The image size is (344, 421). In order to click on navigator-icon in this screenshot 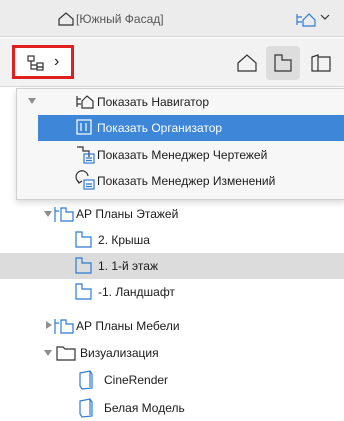, I will do `click(85, 101)`.